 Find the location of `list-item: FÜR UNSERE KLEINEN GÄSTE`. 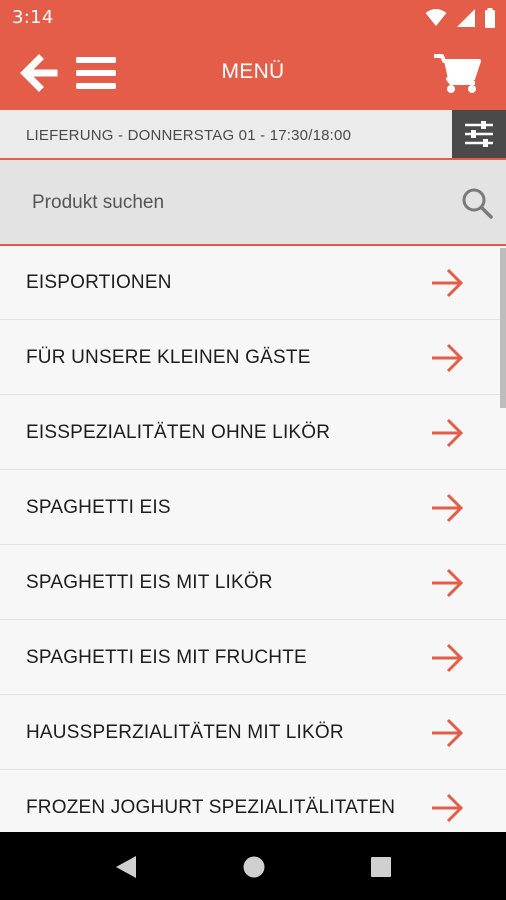

list-item: FÜR UNSERE KLEINEN GÄSTE is located at coordinates (253, 358).